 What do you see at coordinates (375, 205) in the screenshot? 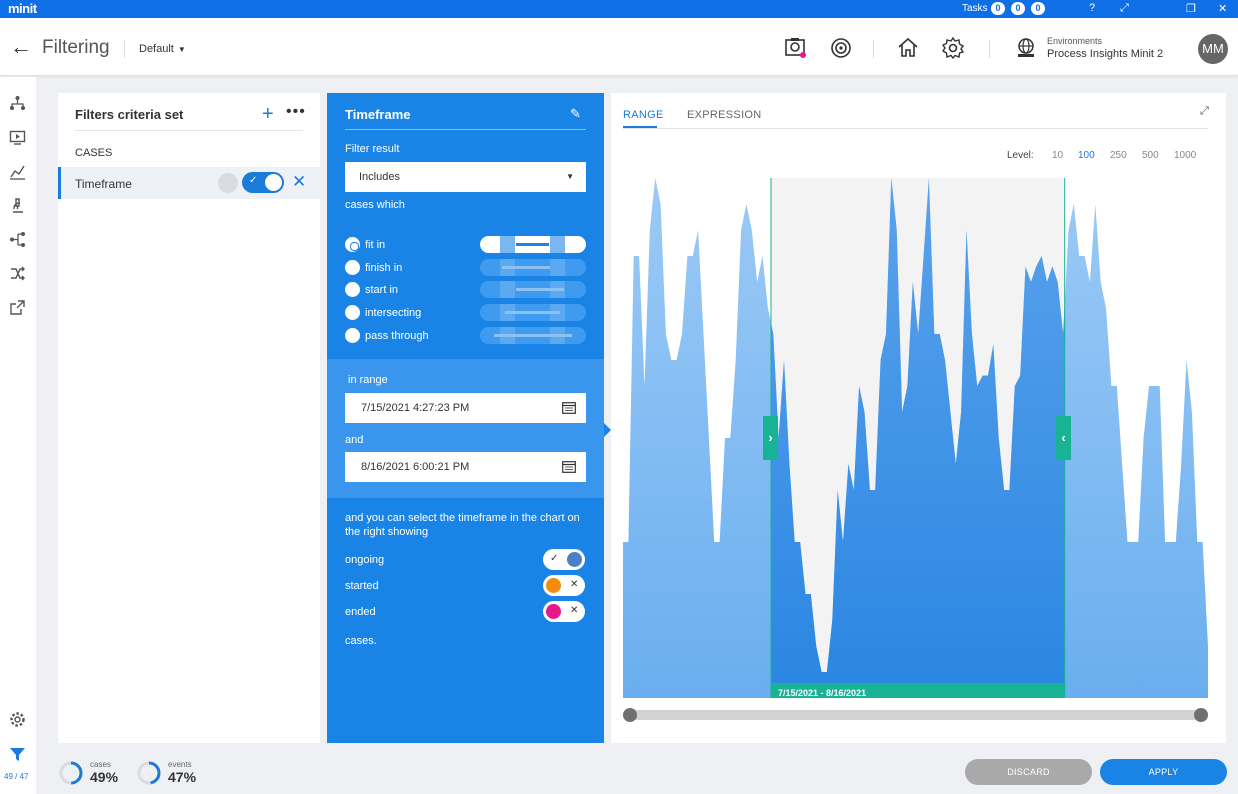
I see `cases-which-label: cases which` at bounding box center [375, 205].